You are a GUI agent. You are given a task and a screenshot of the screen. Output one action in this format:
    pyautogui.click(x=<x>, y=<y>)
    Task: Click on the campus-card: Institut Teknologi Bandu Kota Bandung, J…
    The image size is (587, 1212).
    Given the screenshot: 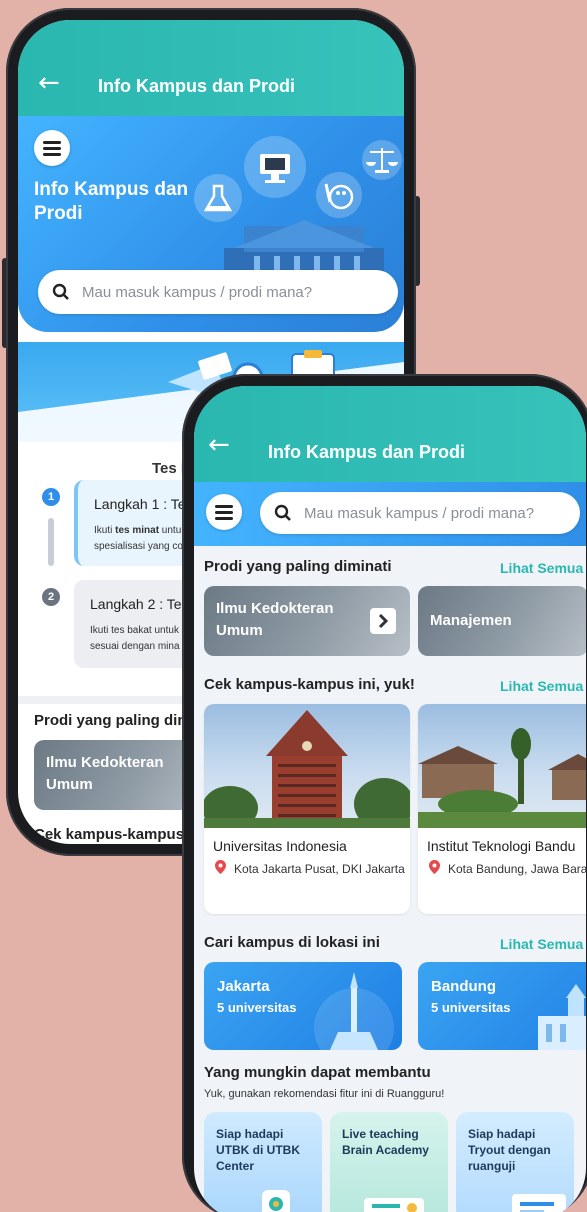 What is the action you would take?
    pyautogui.click(x=502, y=809)
    